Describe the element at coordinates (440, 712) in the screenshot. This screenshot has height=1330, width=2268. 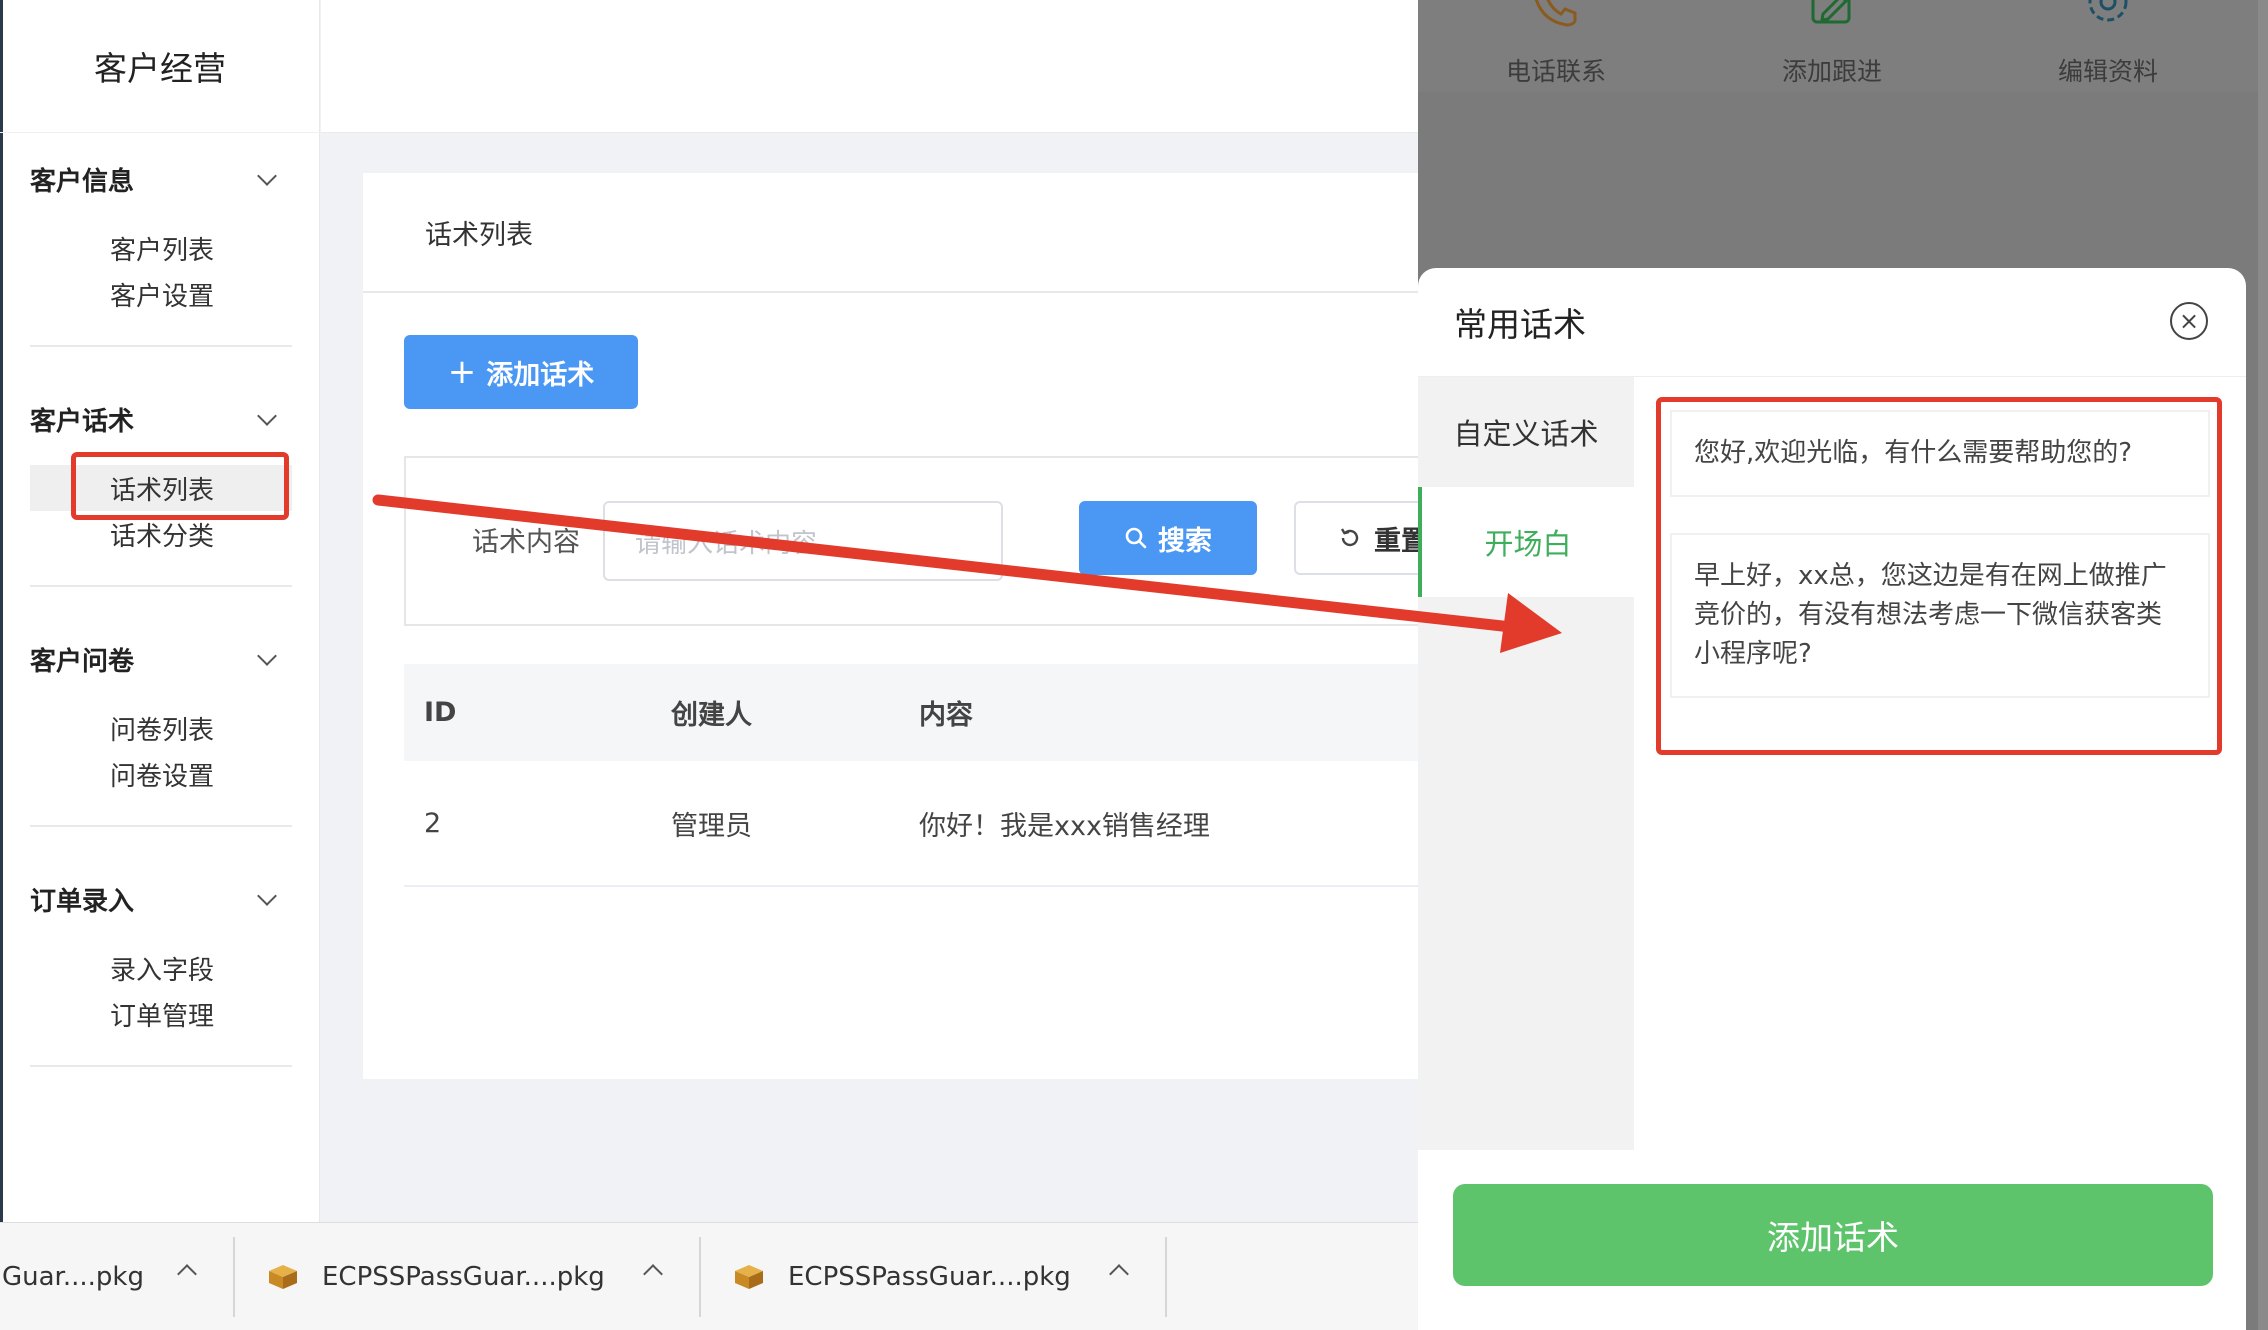
I see `column-header-id: ID` at that location.